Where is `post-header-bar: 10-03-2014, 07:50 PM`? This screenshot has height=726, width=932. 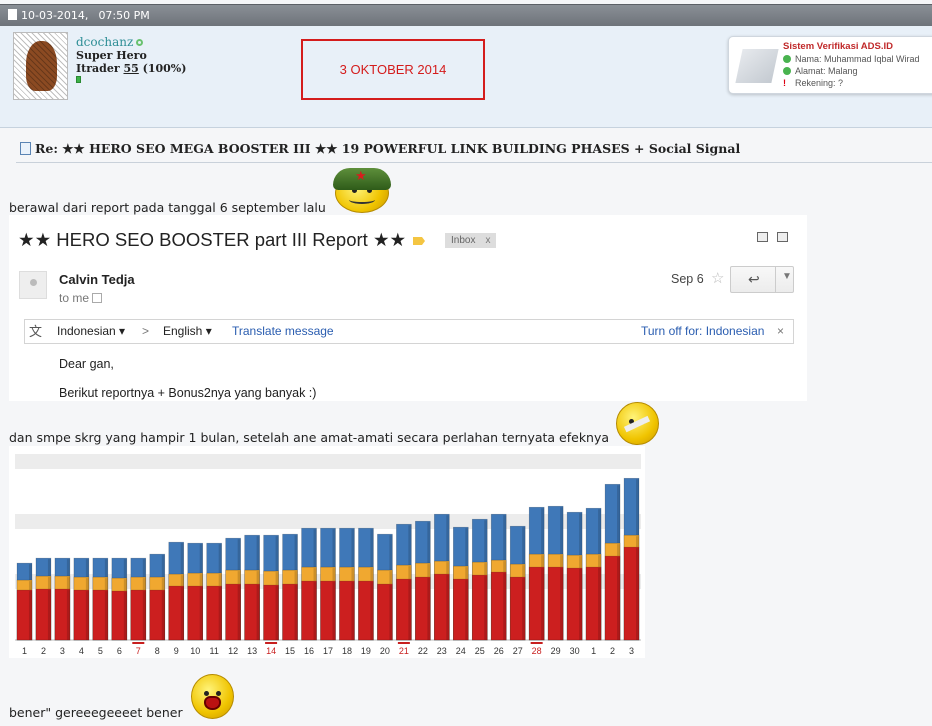 post-header-bar: 10-03-2014, 07:50 PM is located at coordinates (466, 15).